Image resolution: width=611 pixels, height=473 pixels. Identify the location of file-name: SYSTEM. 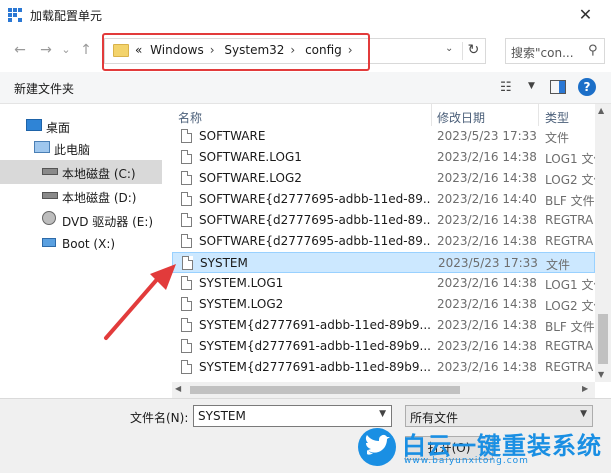
(224, 263).